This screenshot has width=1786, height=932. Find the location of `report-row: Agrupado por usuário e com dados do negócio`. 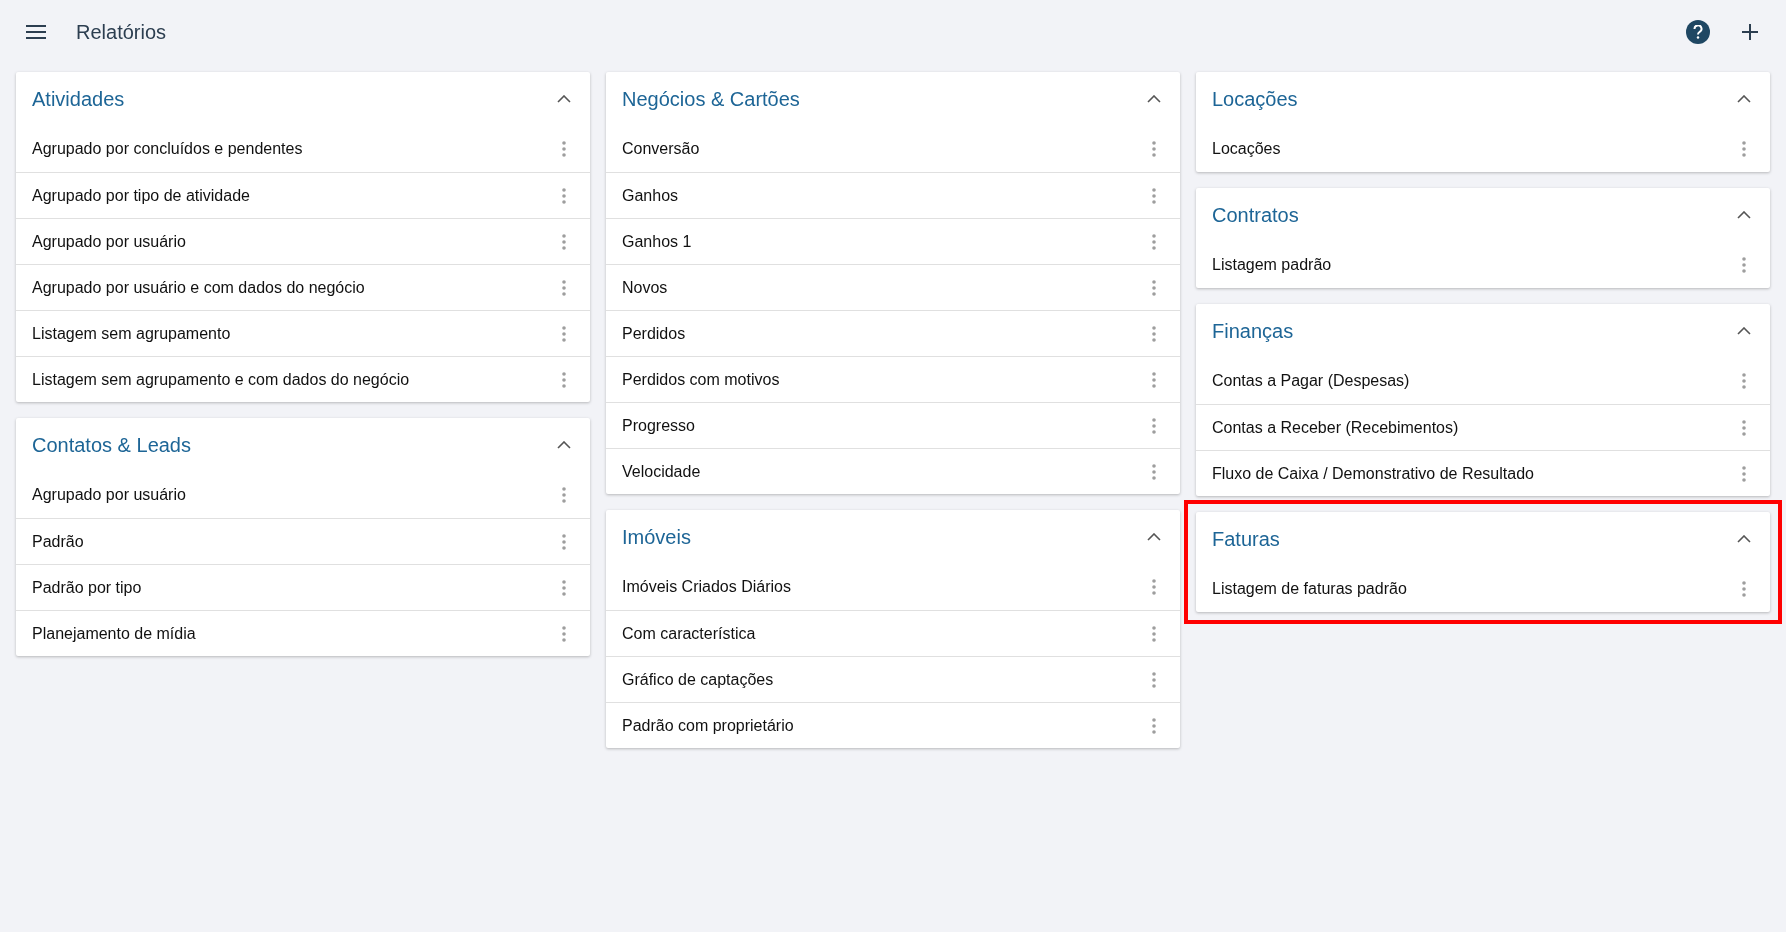

report-row: Agrupado por usuário e com dados do negócio is located at coordinates (303, 287).